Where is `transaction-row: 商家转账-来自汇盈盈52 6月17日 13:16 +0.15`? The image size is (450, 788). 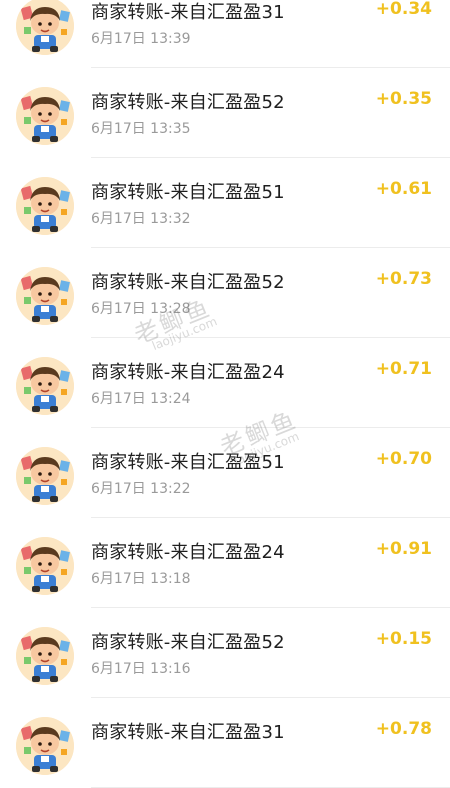 transaction-row: 商家转账-来自汇盈盈52 6月17日 13:16 +0.15 is located at coordinates (225, 653).